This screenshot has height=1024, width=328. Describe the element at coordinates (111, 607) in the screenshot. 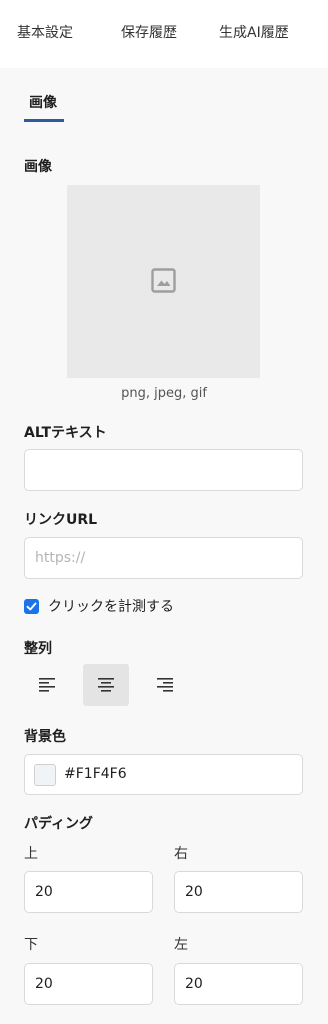

I see `track-click-label: クリックを計測する` at that location.